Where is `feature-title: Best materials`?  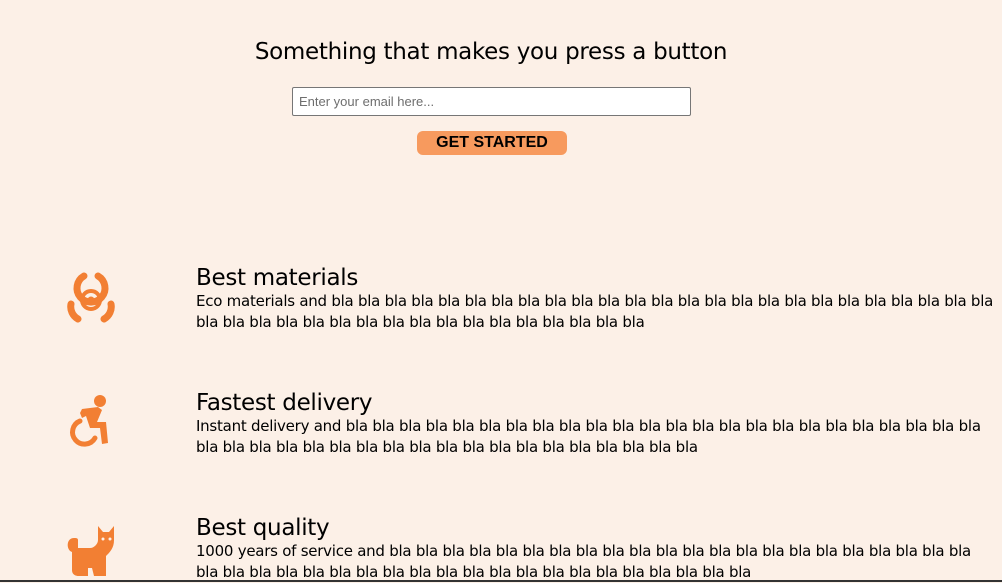 feature-title: Best materials is located at coordinates (277, 278).